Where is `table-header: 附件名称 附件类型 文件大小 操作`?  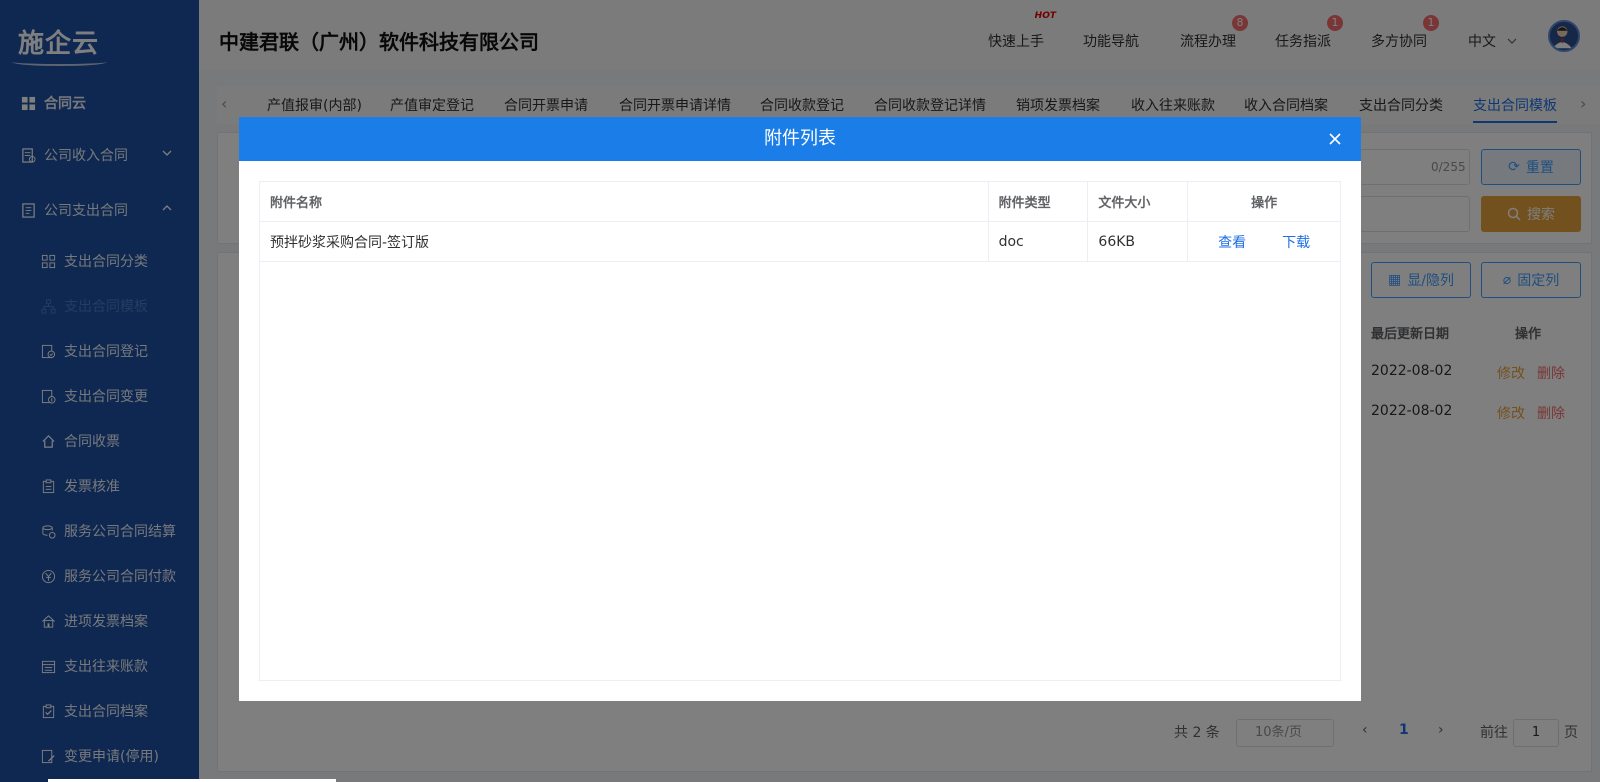 table-header: 附件名称 附件类型 文件大小 操作 is located at coordinates (800, 202).